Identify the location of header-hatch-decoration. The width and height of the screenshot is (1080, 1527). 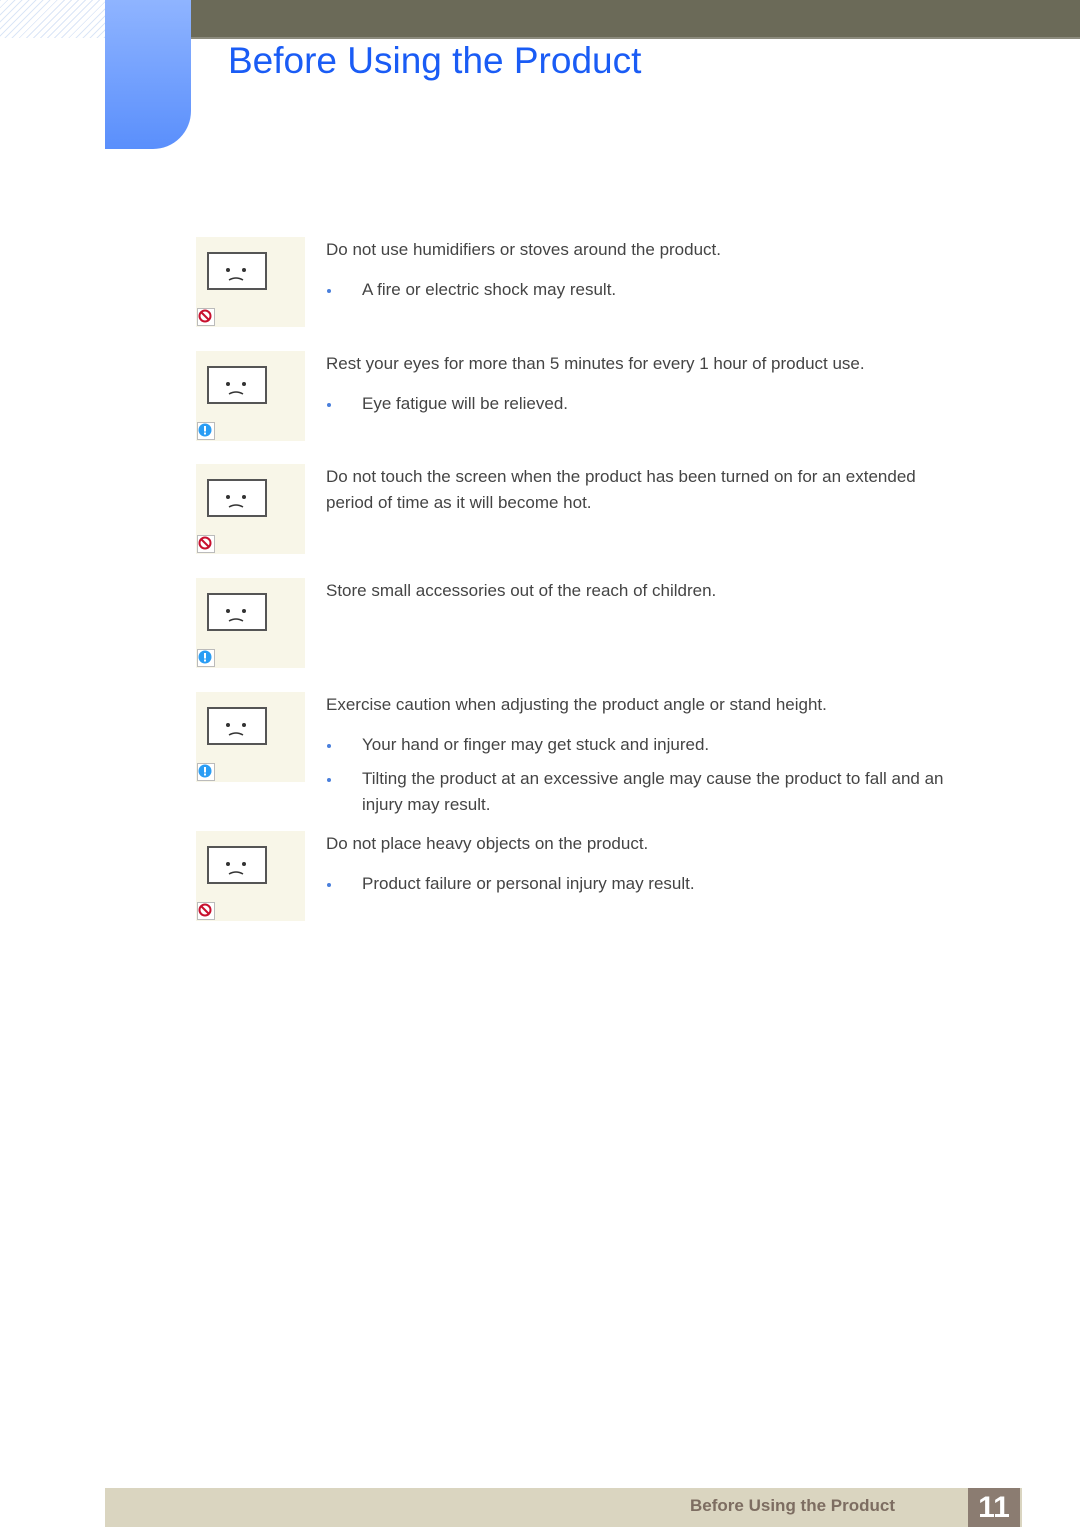
(52, 19).